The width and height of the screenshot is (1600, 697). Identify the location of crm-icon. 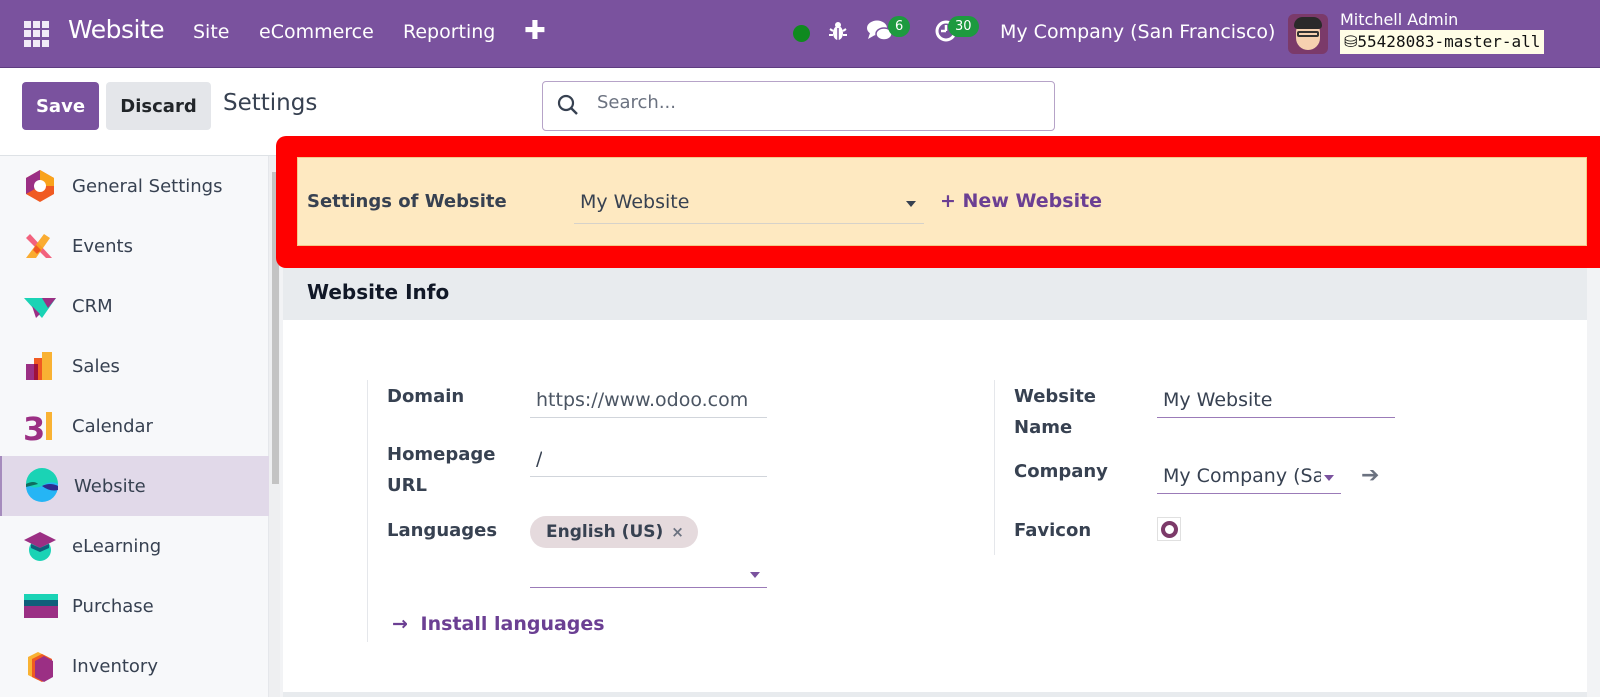
(40, 308).